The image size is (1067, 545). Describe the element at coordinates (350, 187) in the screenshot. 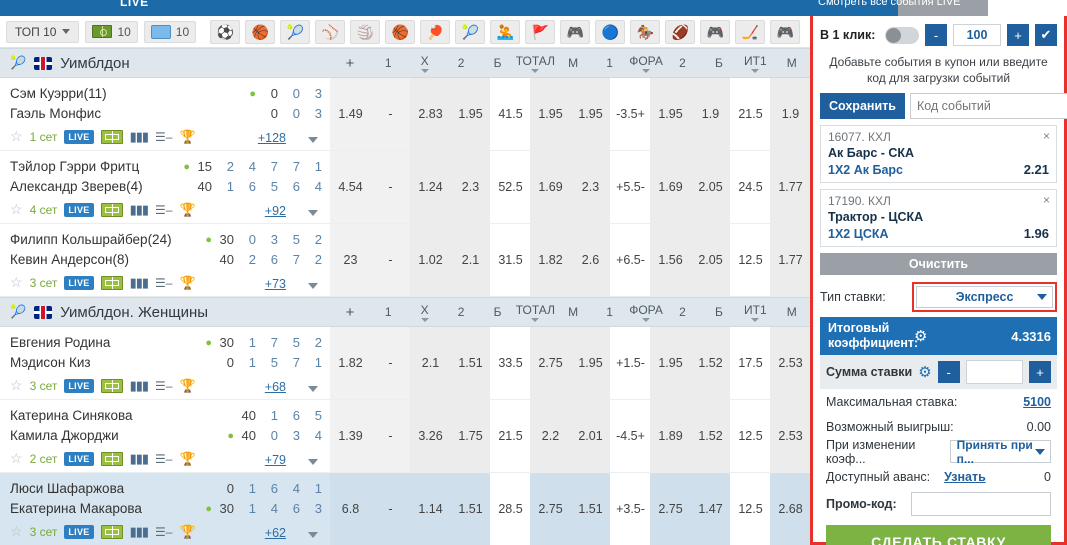

I see `odd-cell: 4.54` at that location.